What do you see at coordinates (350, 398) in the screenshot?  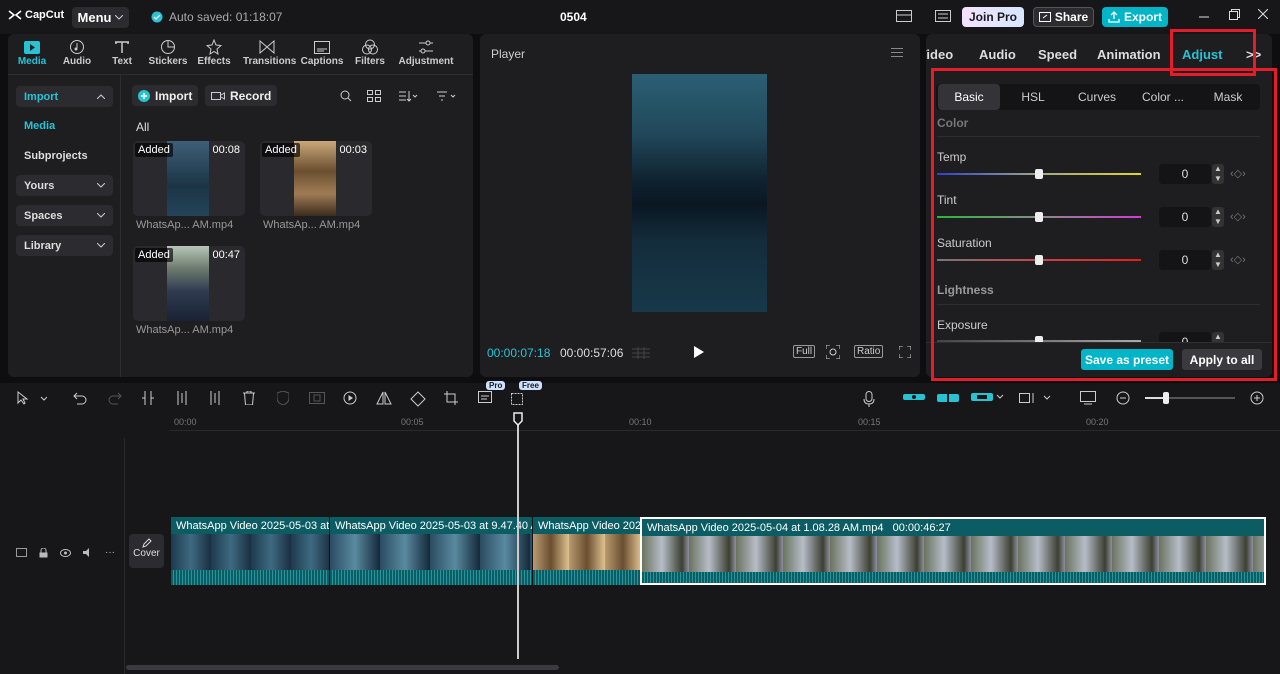 I see `play-circle-icon` at bounding box center [350, 398].